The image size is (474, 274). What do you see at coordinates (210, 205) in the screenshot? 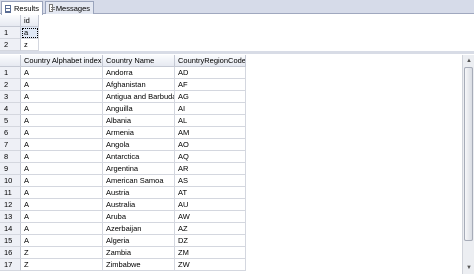
I see `country-region-code-cell: AU` at bounding box center [210, 205].